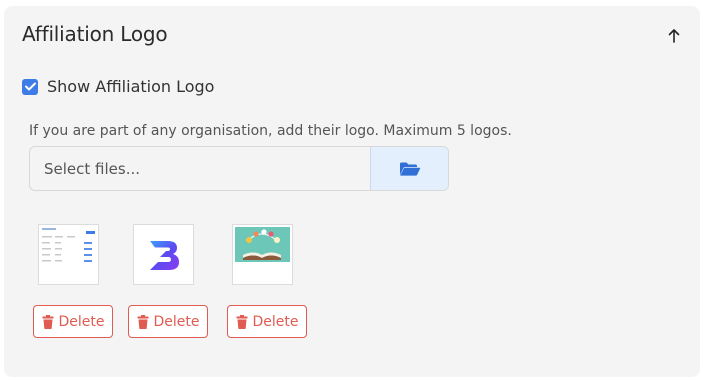 Image resolution: width=703 pixels, height=382 pixels. What do you see at coordinates (200, 168) in the screenshot?
I see `file-select-input` at bounding box center [200, 168].